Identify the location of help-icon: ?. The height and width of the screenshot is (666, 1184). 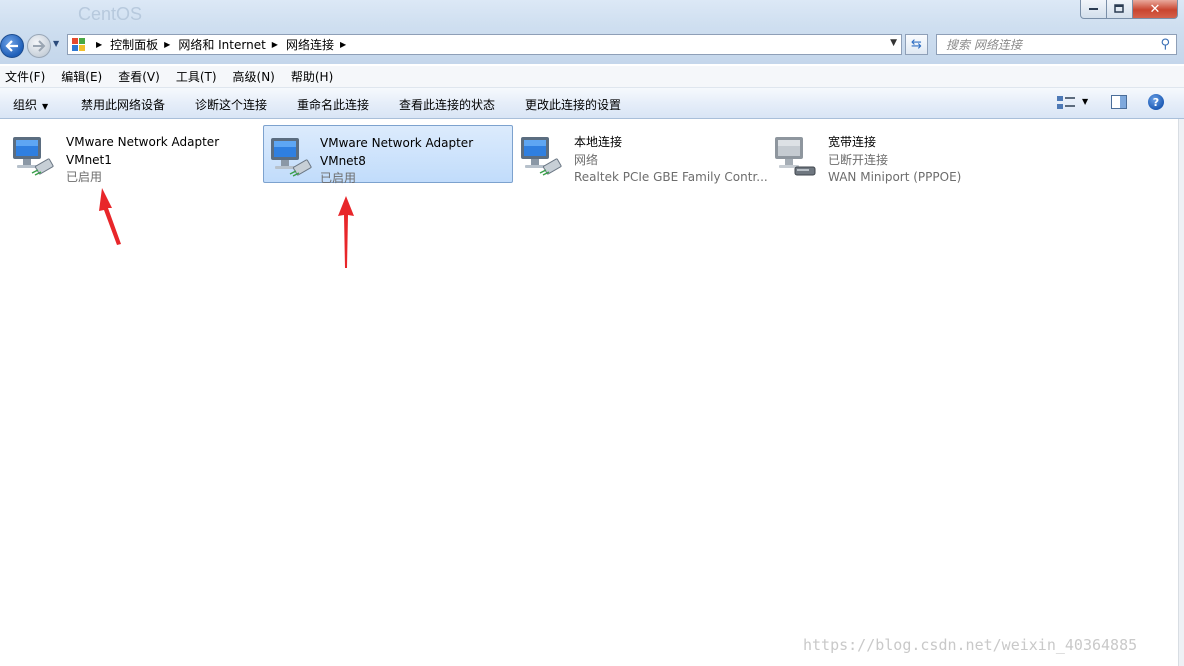
(1156, 102).